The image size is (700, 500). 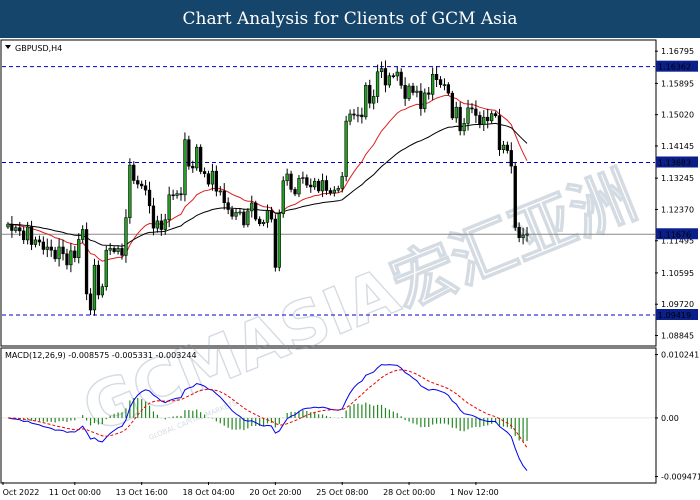 I want to click on y-tick-label: 1.12370, so click(x=677, y=209).